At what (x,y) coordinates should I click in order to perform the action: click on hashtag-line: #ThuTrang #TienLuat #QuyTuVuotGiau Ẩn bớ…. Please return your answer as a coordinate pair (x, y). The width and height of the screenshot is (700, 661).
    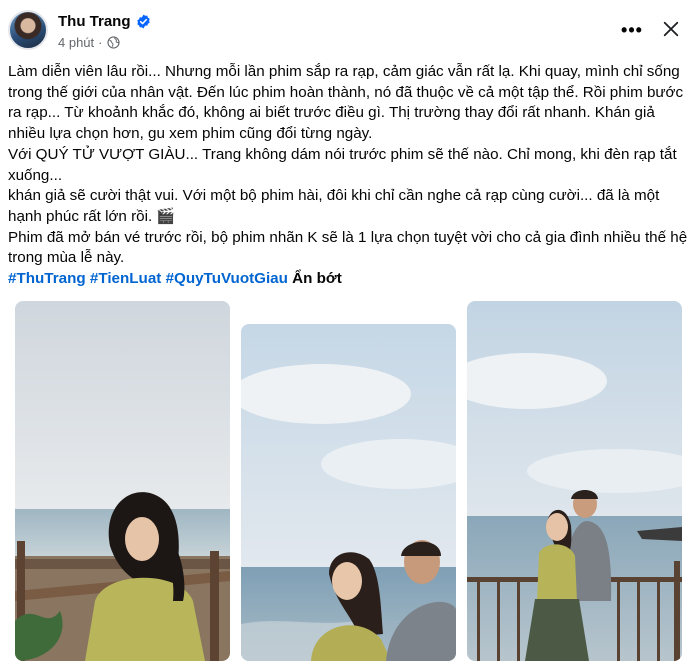
    Looking at the image, I should click on (350, 279).